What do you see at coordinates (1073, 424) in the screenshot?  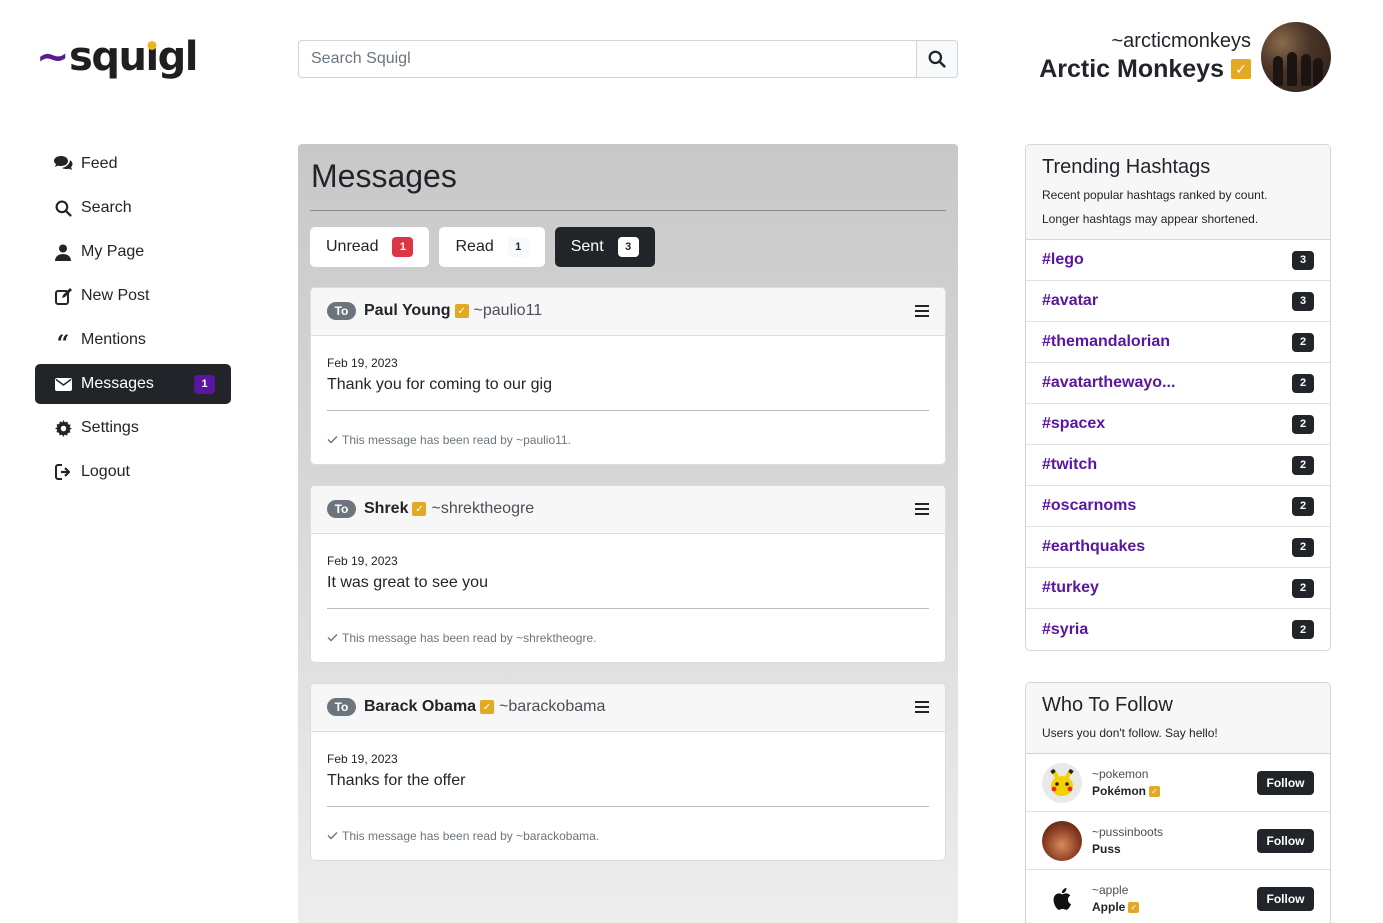 I see `hashtag-link: #spacex` at bounding box center [1073, 424].